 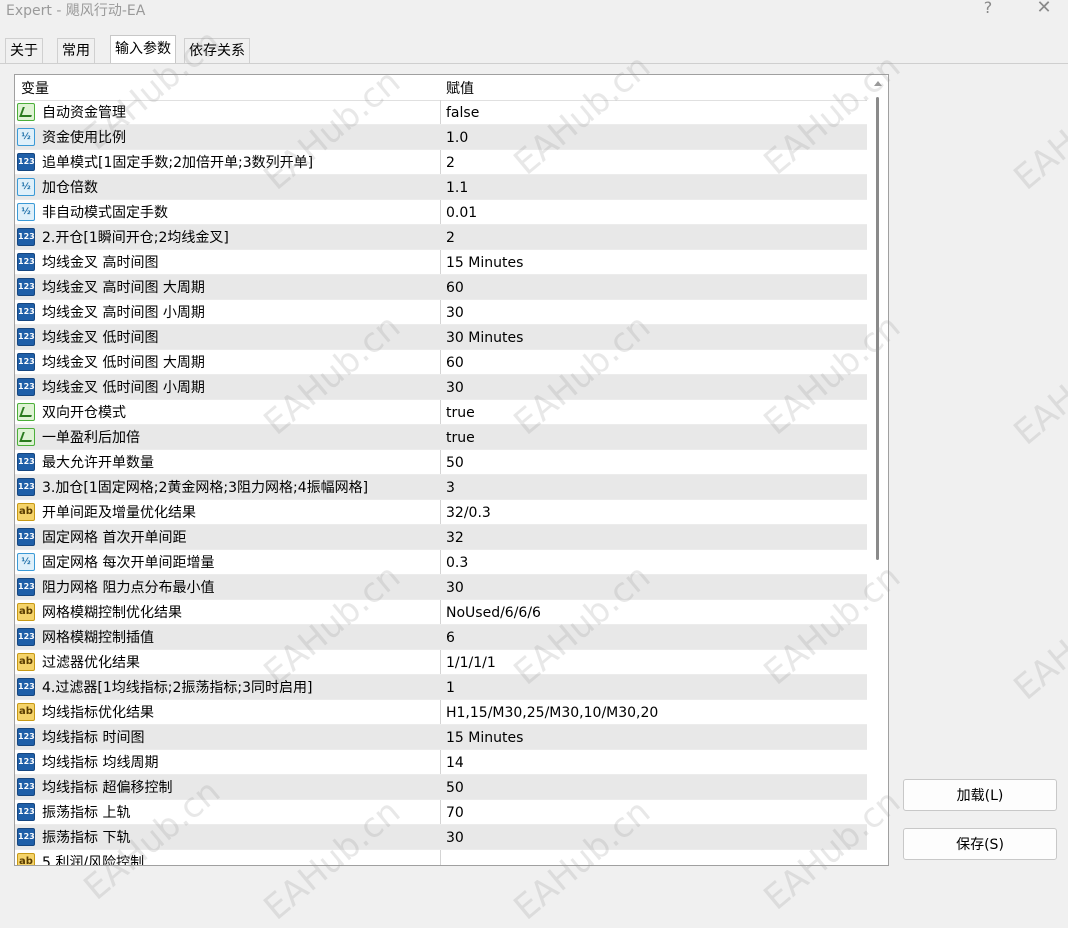 I want to click on variable-value: 1/1/1/1, so click(x=471, y=662).